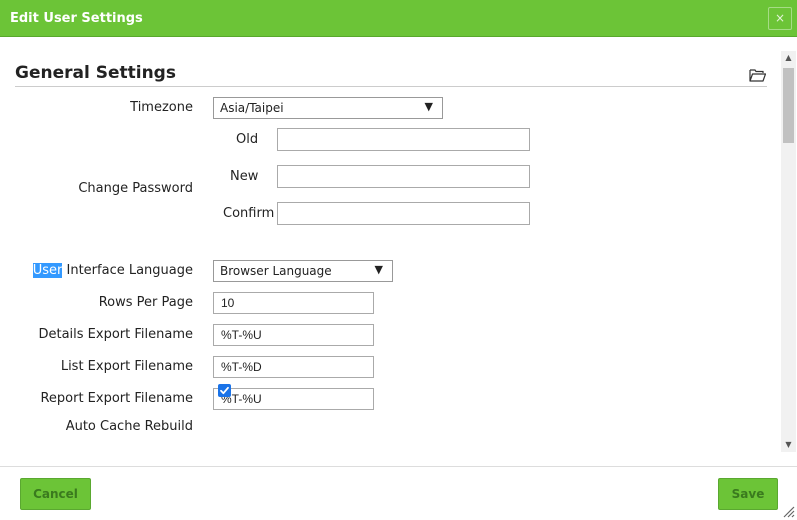 Image resolution: width=797 pixels, height=520 pixels. I want to click on scroll-up-arrow-icon: ▲, so click(788, 58).